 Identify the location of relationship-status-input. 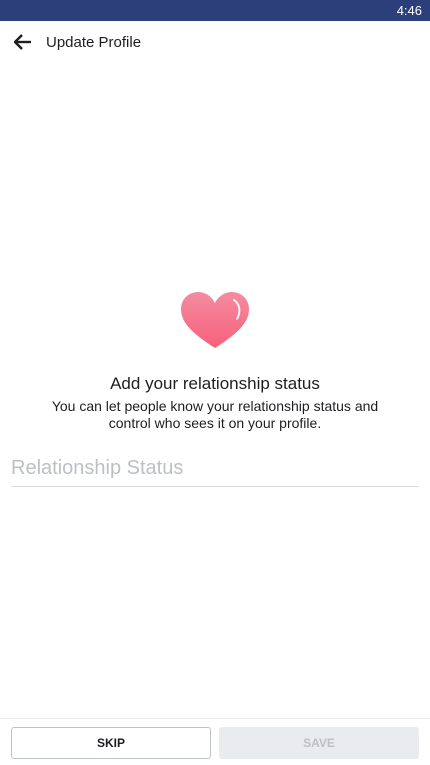
(215, 468).